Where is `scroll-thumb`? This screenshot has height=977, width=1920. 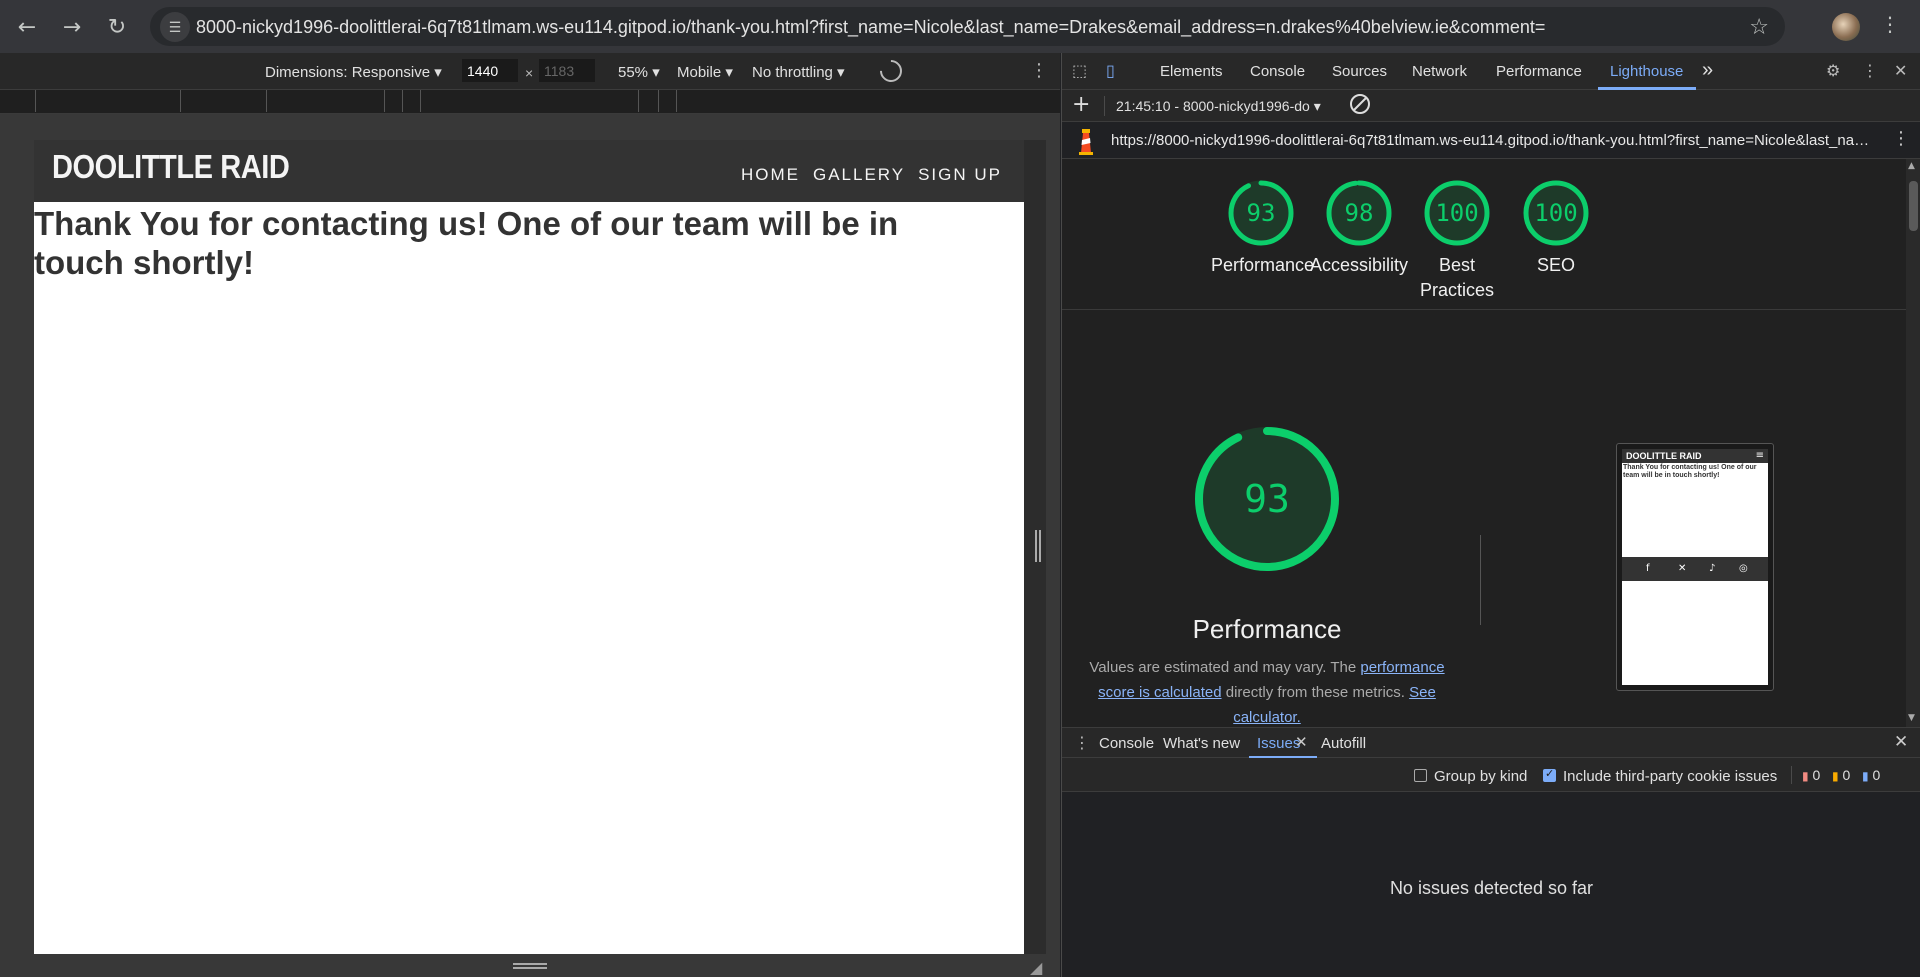 scroll-thumb is located at coordinates (1913, 206).